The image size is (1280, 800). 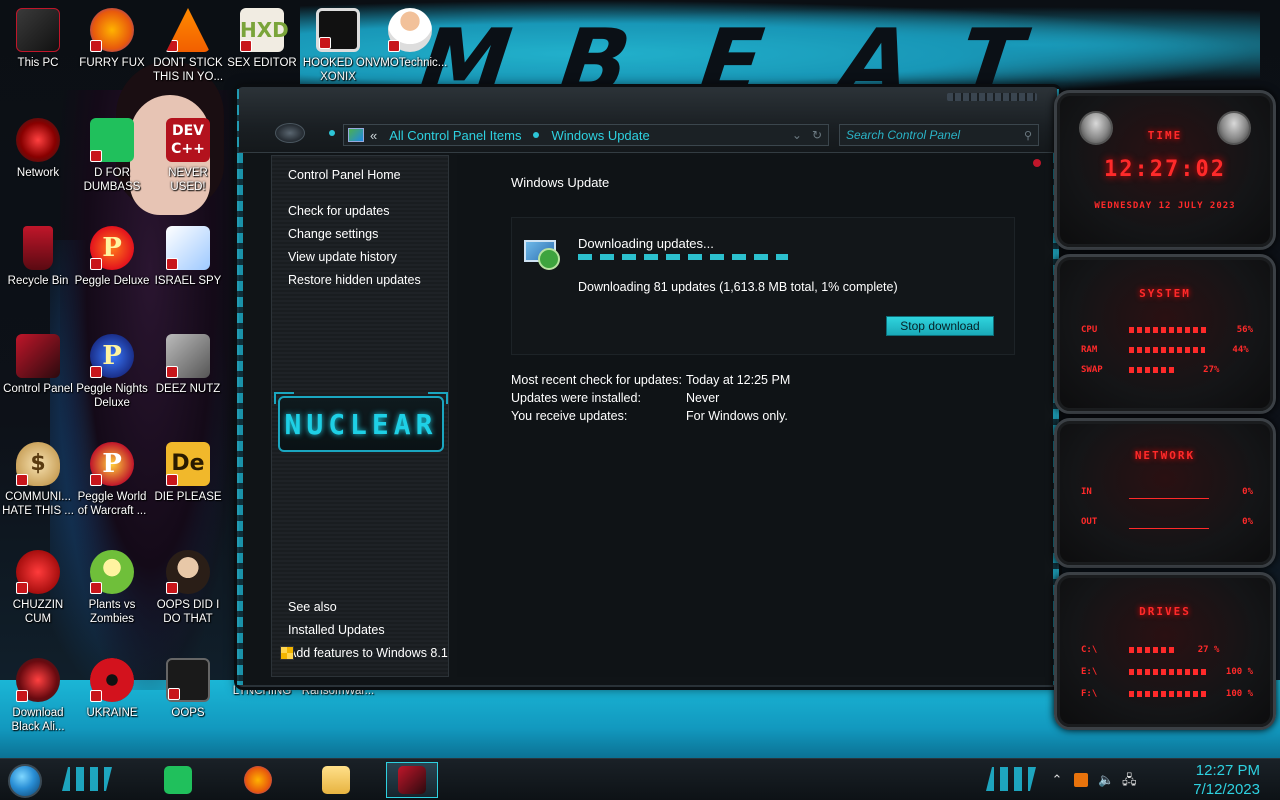 What do you see at coordinates (188, 689) in the screenshot?
I see `desktop-icon-oops: OOPS` at bounding box center [188, 689].